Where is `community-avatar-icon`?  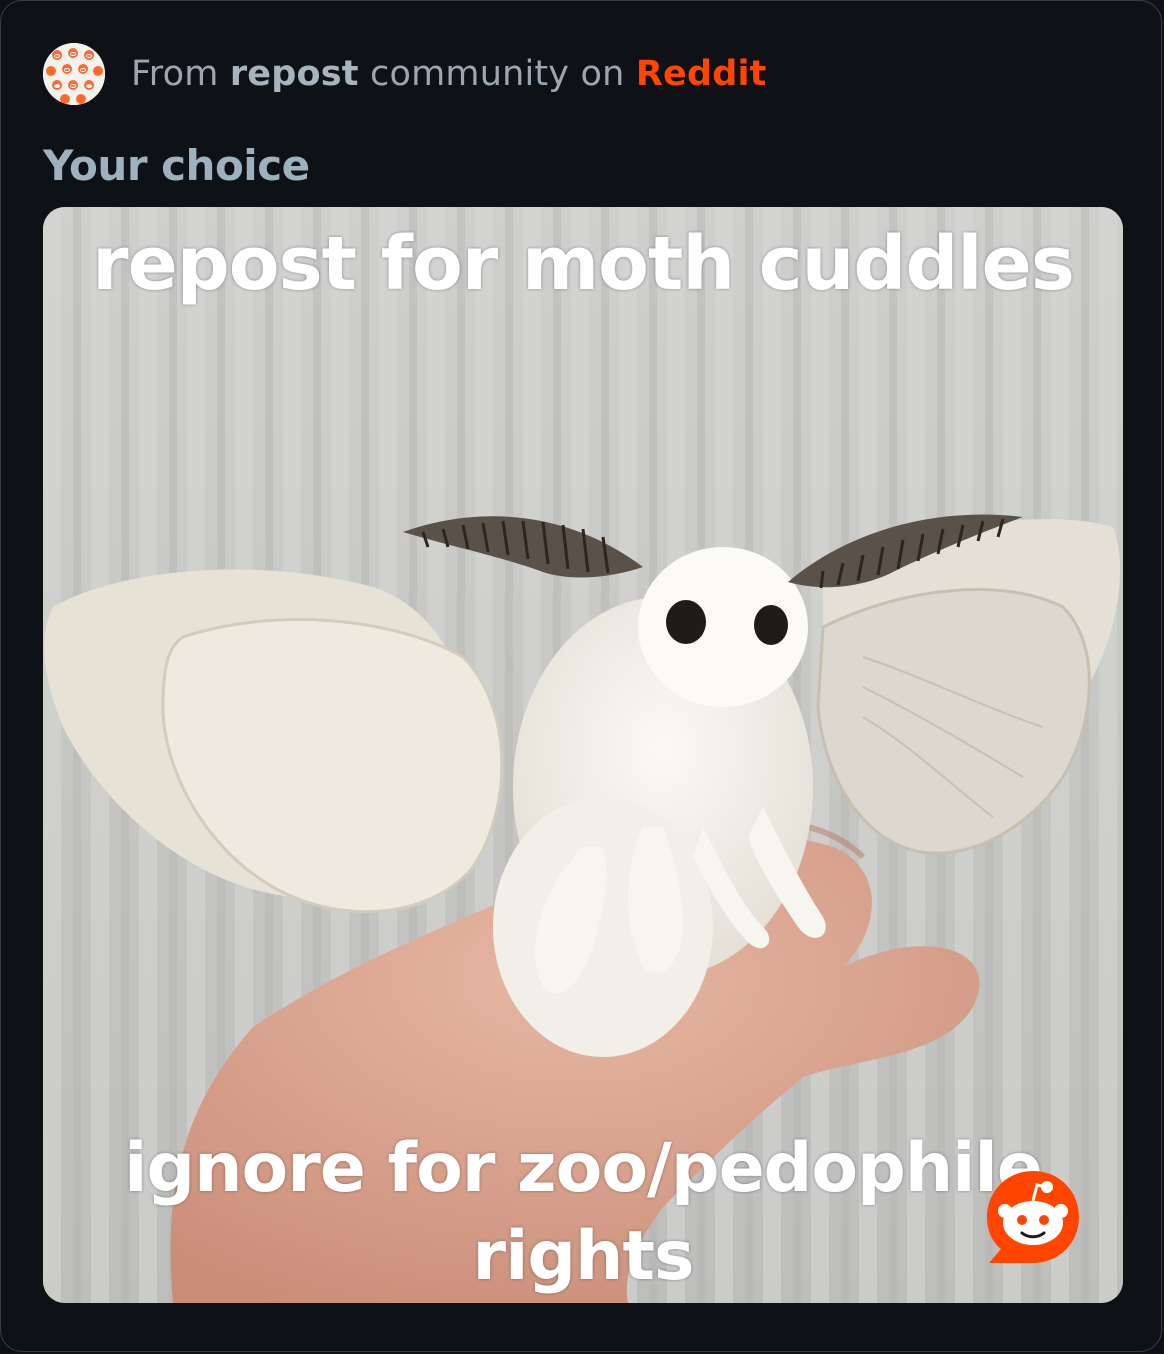
community-avatar-icon is located at coordinates (74, 74).